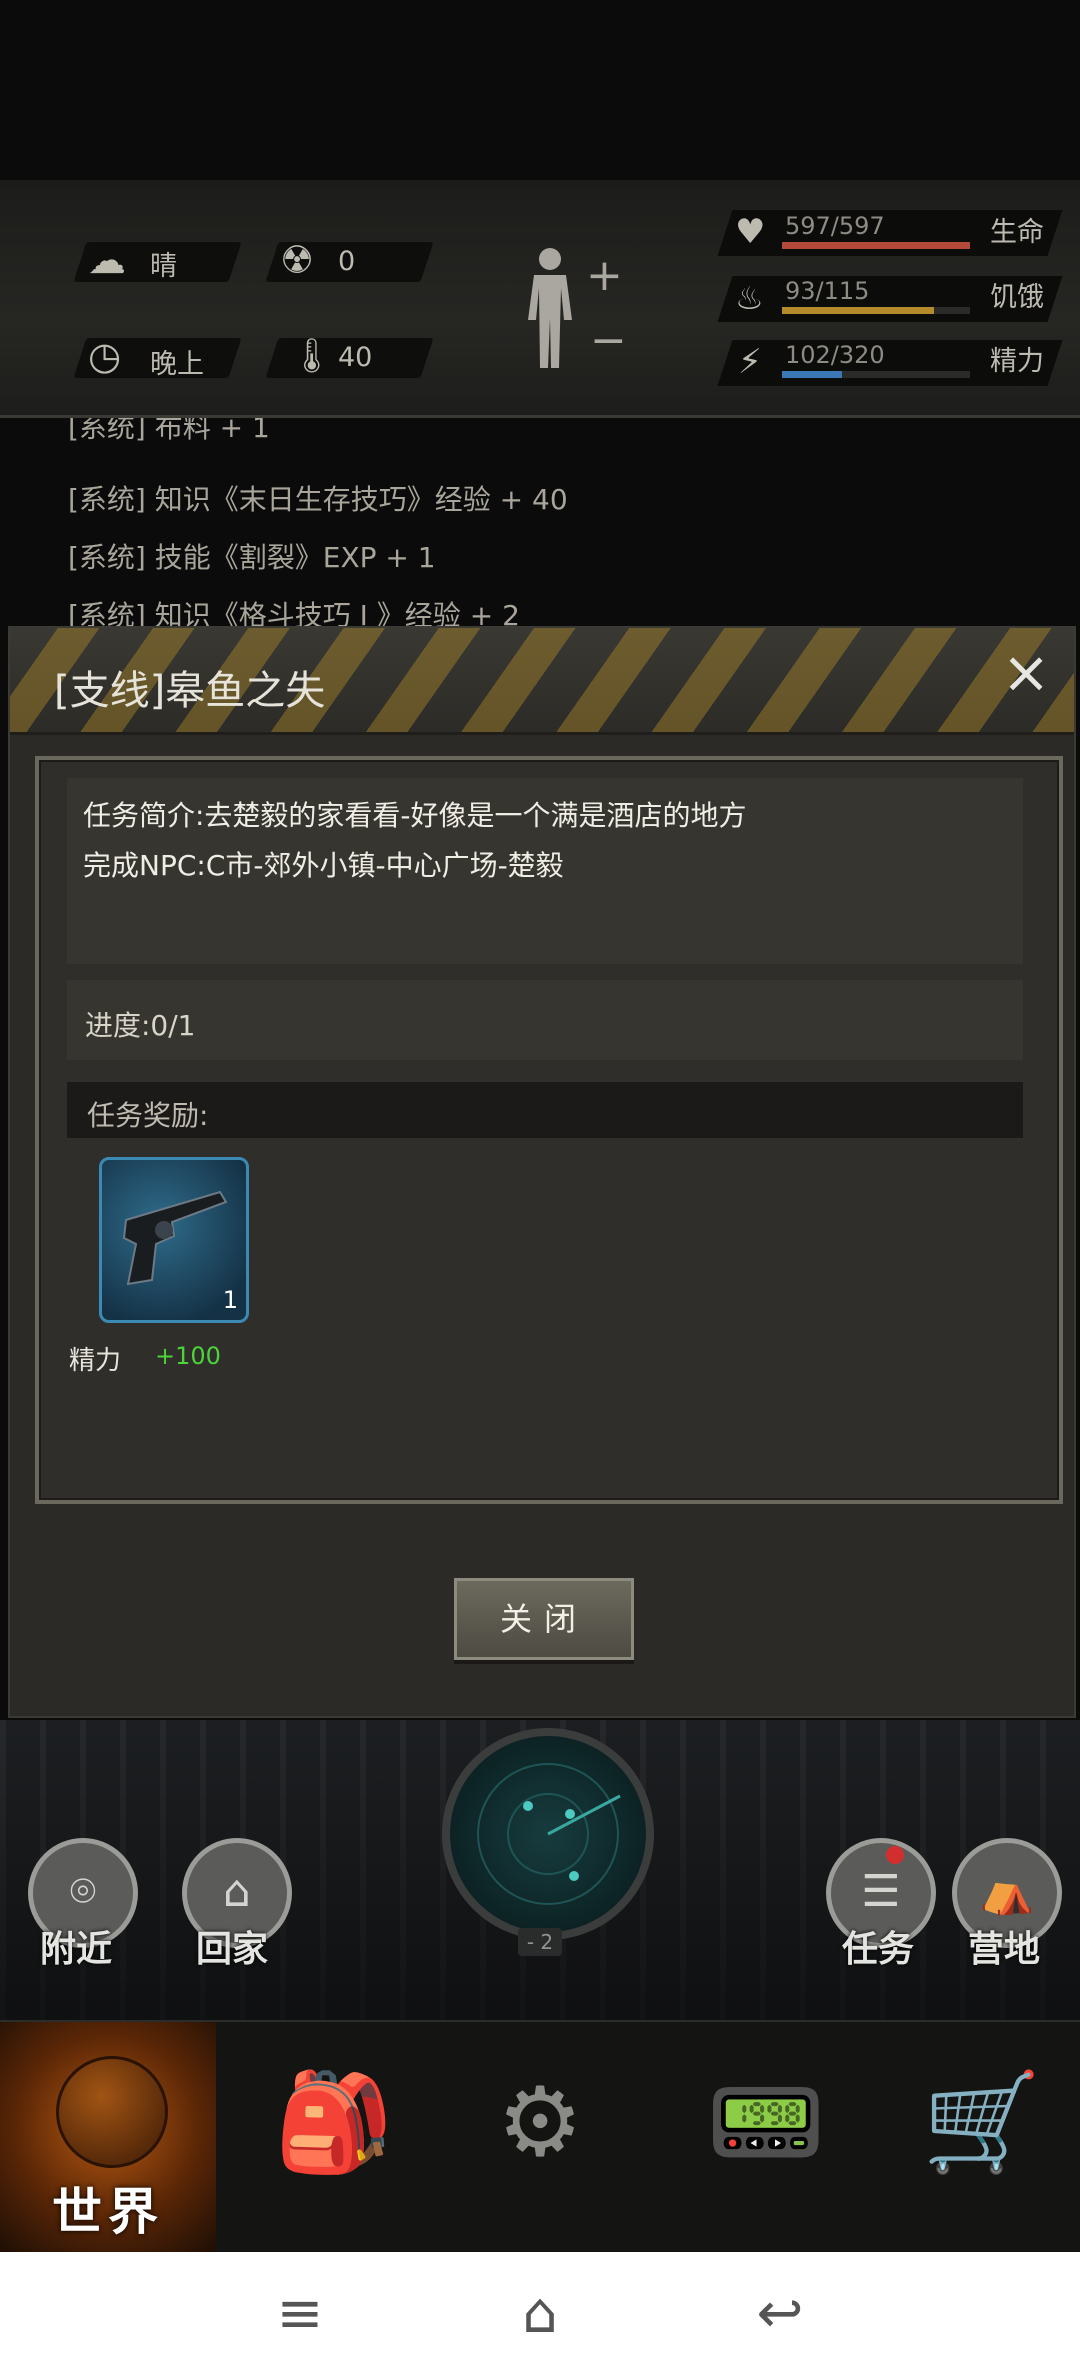 Image resolution: width=1080 pixels, height=2376 pixels. I want to click on tab-radio: 📟, so click(756, 2138).